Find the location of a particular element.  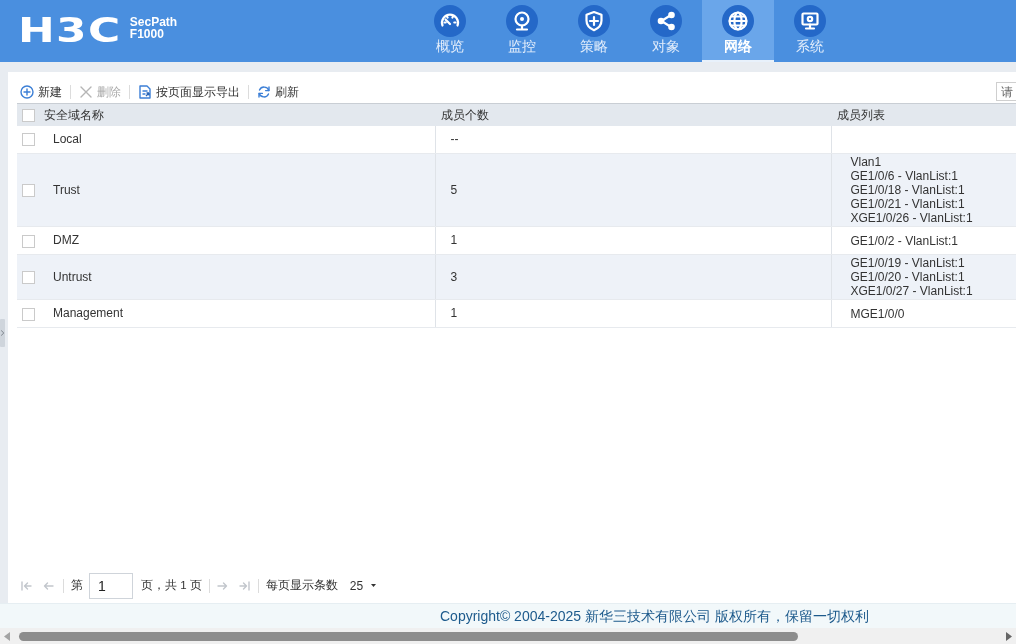

nav-tab: 监控 is located at coordinates (522, 31).